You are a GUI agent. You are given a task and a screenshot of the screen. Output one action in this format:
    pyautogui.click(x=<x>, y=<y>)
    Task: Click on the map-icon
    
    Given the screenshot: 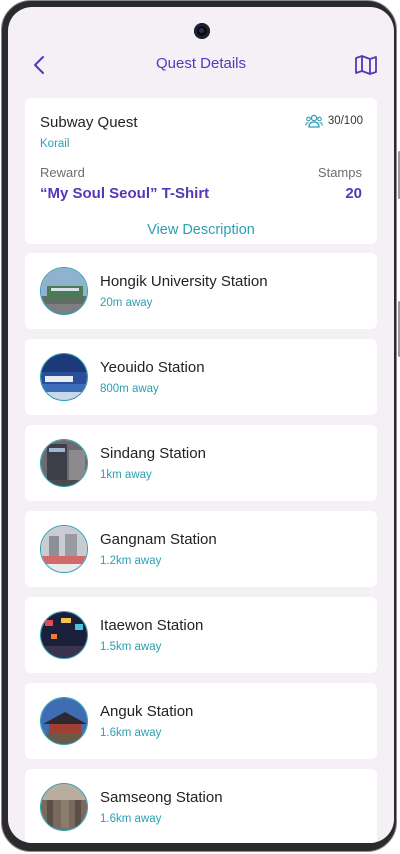 What is the action you would take?
    pyautogui.click(x=366, y=65)
    